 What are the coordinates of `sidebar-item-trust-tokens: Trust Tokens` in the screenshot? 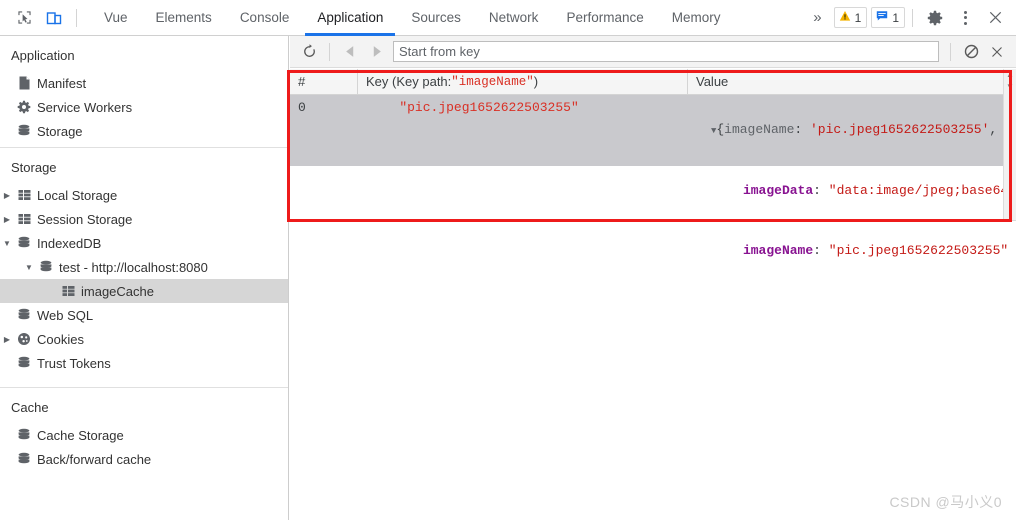 It's located at (144, 363).